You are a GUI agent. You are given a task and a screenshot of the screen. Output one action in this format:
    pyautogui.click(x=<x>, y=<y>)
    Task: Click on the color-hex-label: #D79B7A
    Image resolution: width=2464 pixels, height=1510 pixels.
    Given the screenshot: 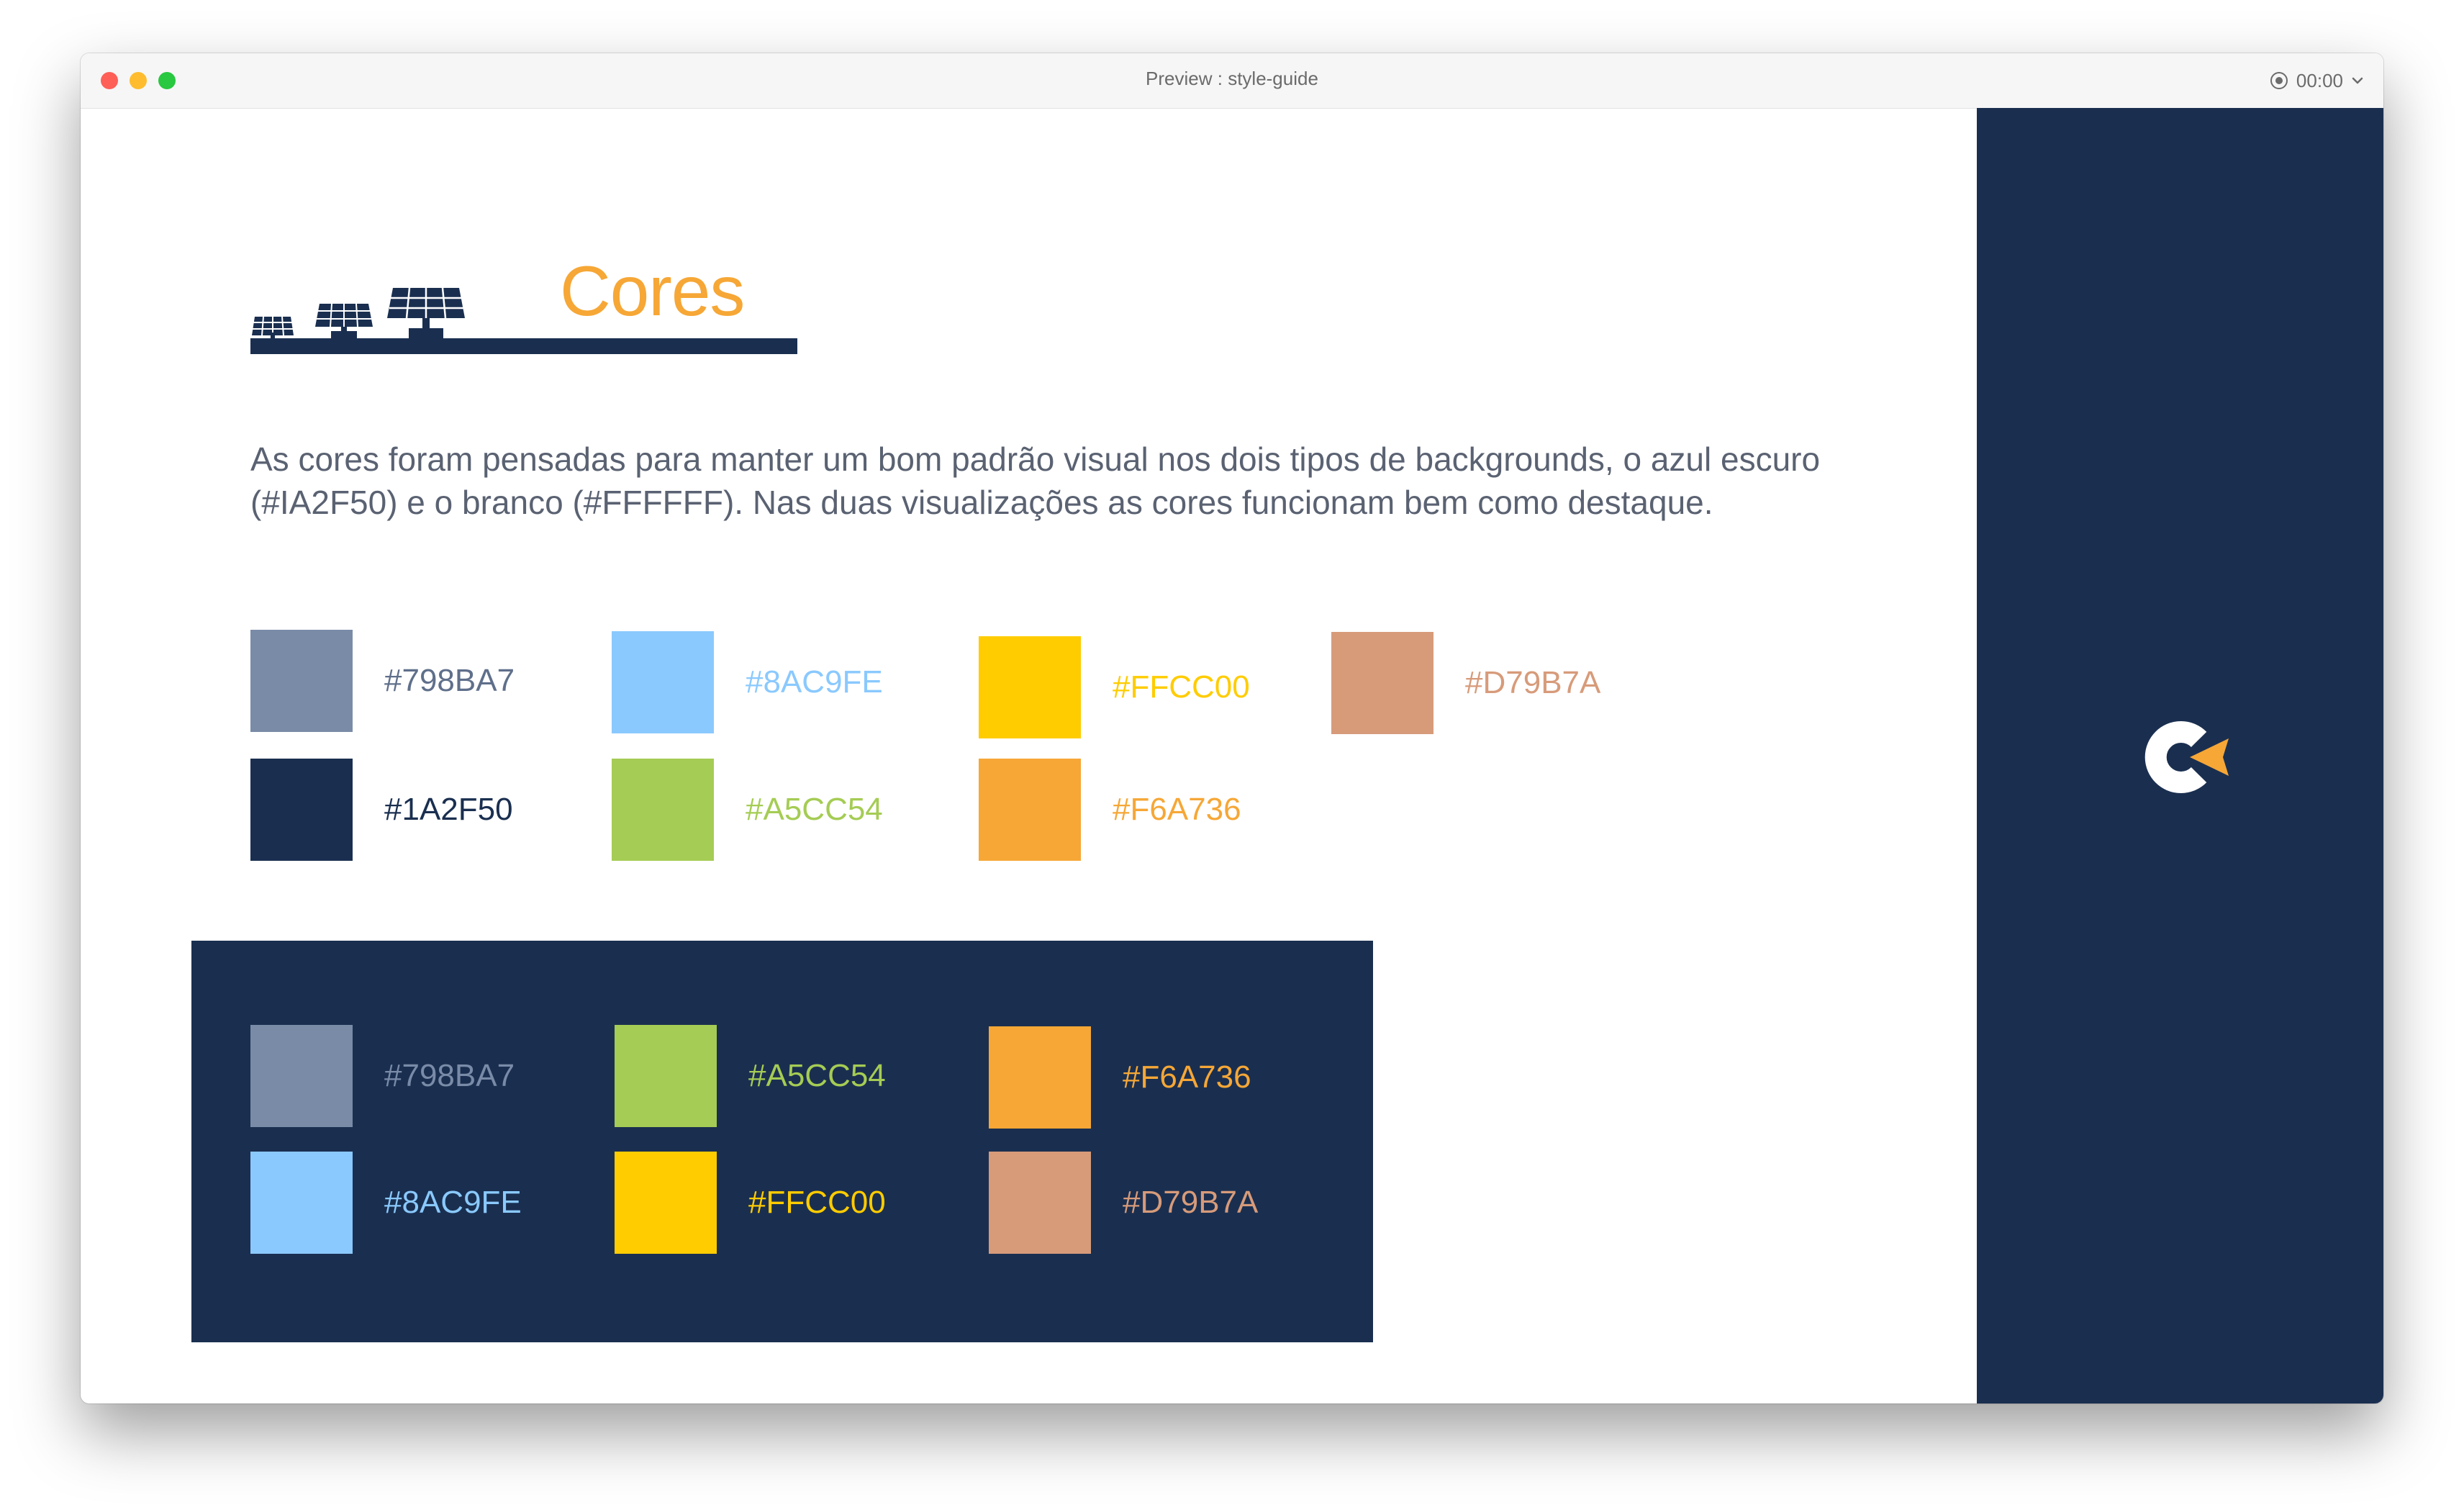 What is the action you would take?
    pyautogui.click(x=1533, y=682)
    